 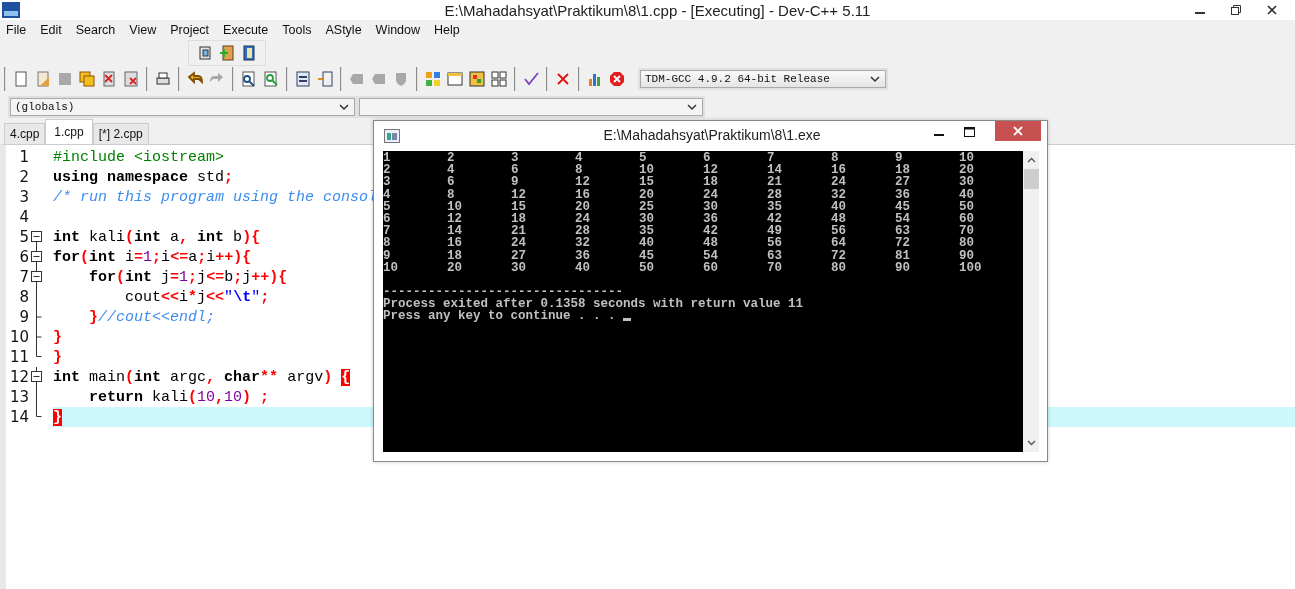 What do you see at coordinates (503, 292) in the screenshot?
I see `console-line: --------------------------------` at bounding box center [503, 292].